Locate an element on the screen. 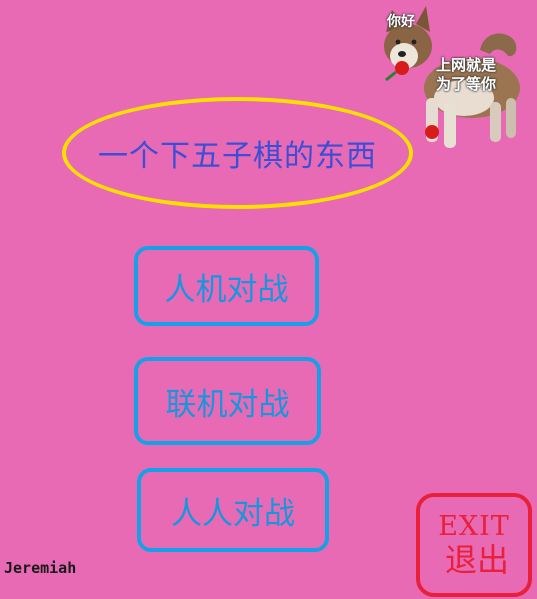 The height and width of the screenshot is (599, 537). dog-sticker: 你好 上网就是 为了等你 is located at coordinates (454, 81).